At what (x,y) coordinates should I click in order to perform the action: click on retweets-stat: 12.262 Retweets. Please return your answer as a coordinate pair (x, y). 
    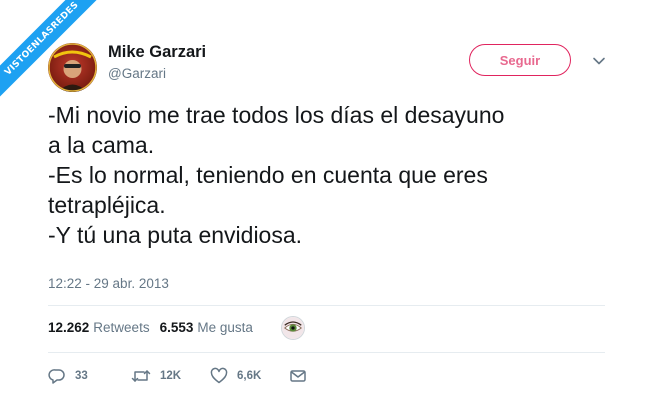
    Looking at the image, I should click on (99, 327).